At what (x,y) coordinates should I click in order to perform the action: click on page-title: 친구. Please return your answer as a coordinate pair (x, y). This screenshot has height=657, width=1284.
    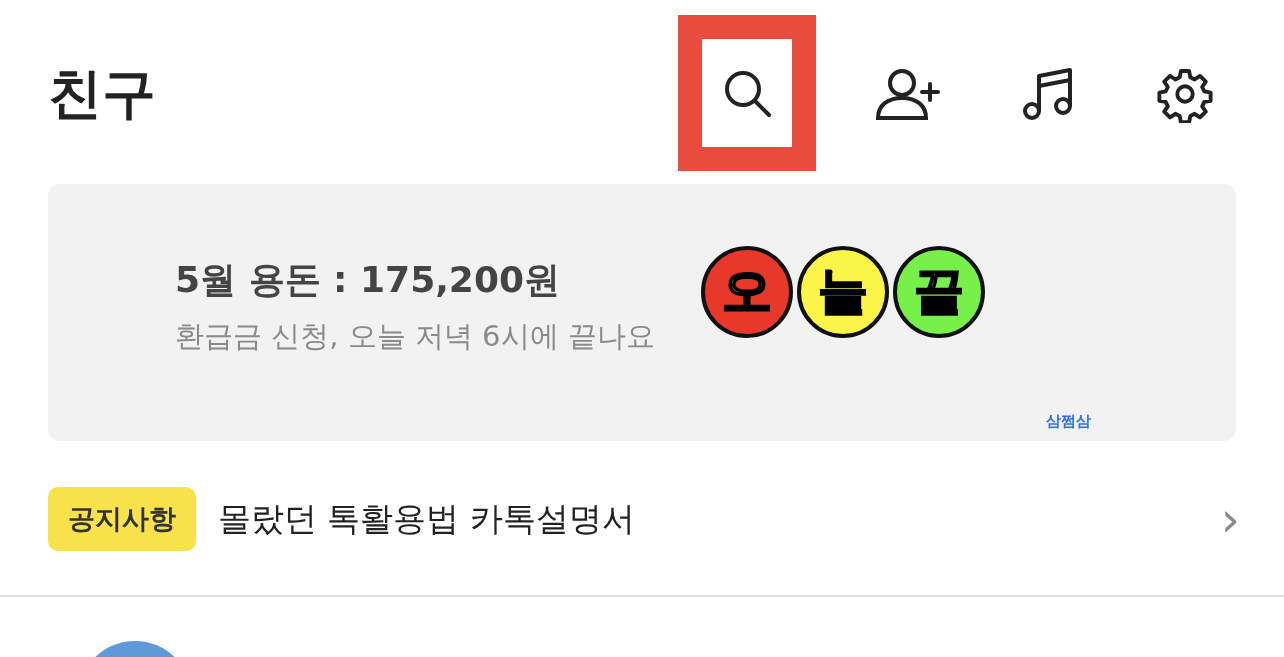
    Looking at the image, I should click on (102, 93).